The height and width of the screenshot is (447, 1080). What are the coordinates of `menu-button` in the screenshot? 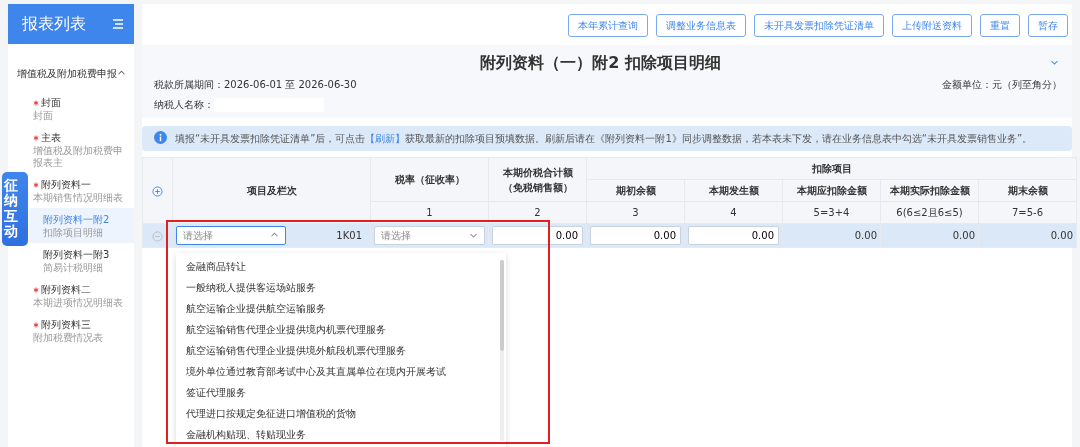 It's located at (118, 24).